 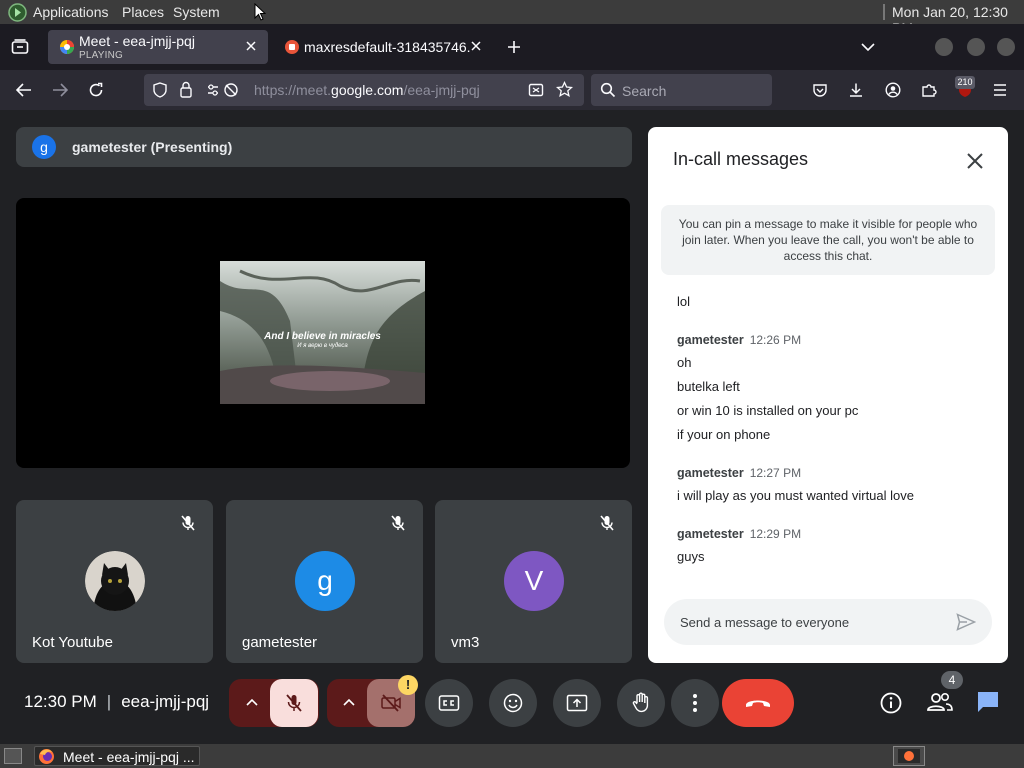 I want to click on chat-message: guys, so click(x=691, y=556).